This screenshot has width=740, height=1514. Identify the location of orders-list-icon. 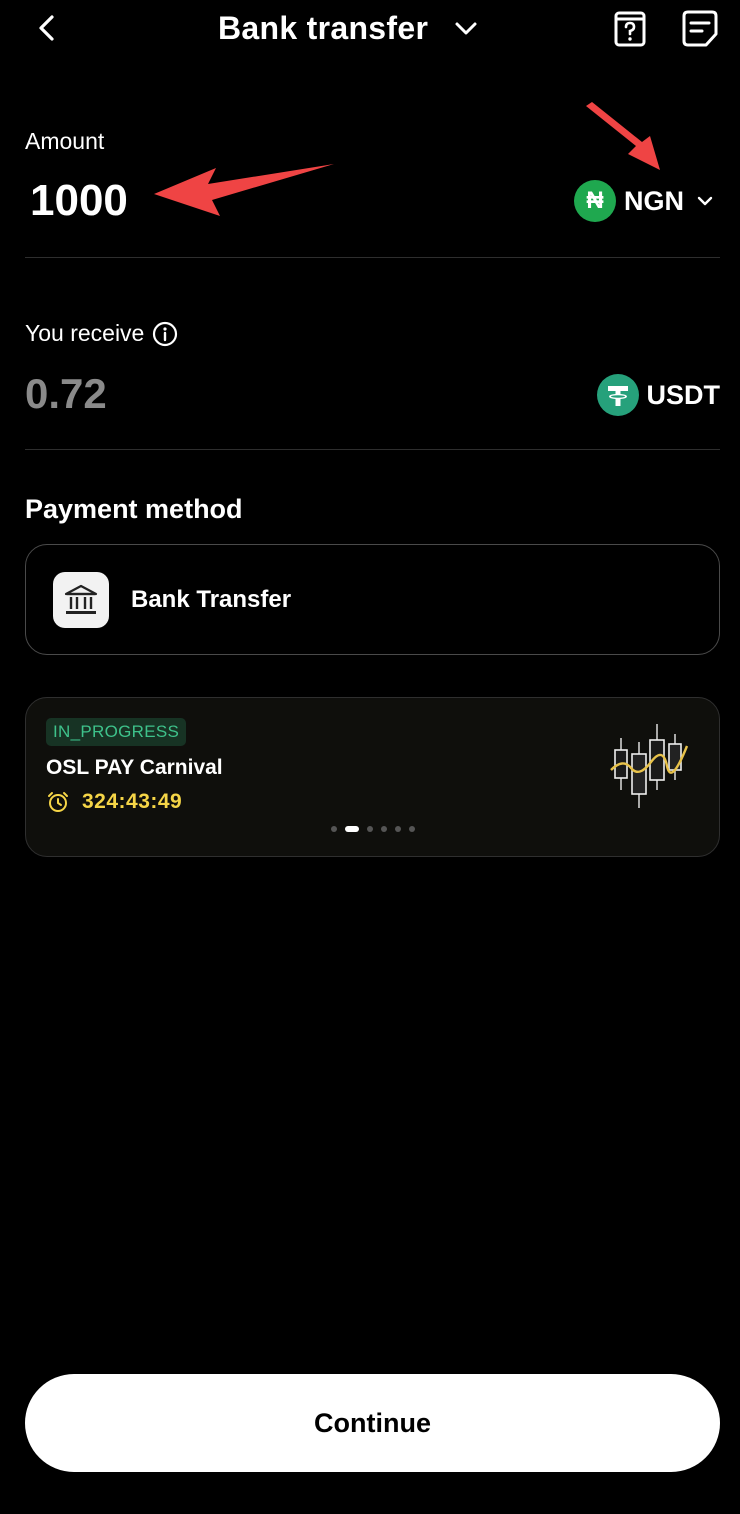
(700, 28).